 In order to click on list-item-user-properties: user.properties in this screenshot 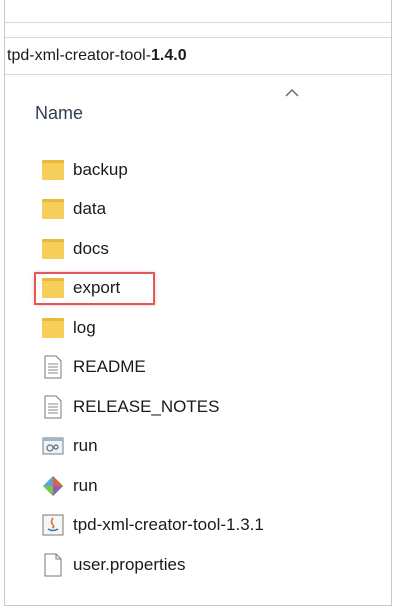, I will do `click(206, 565)`.